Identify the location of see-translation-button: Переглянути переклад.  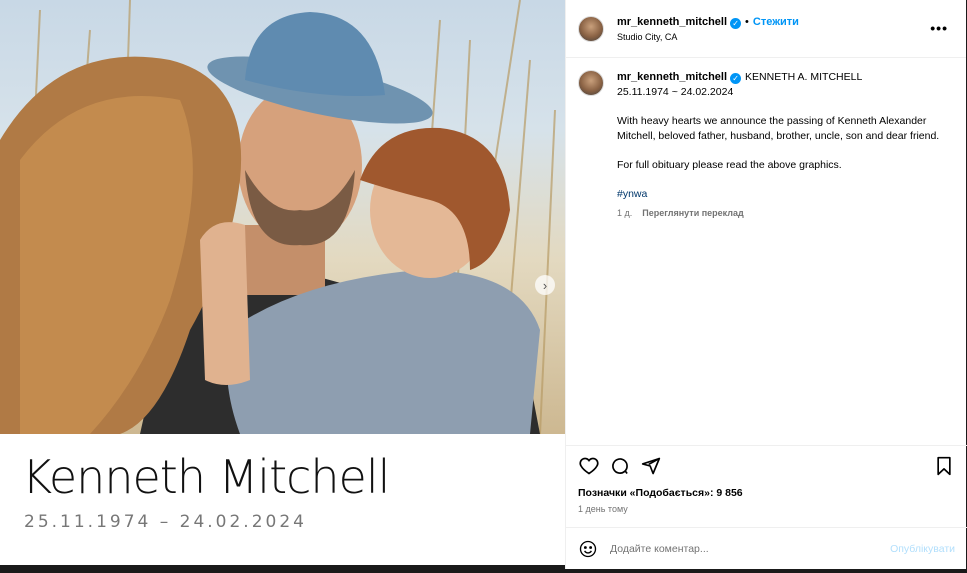
(692, 213).